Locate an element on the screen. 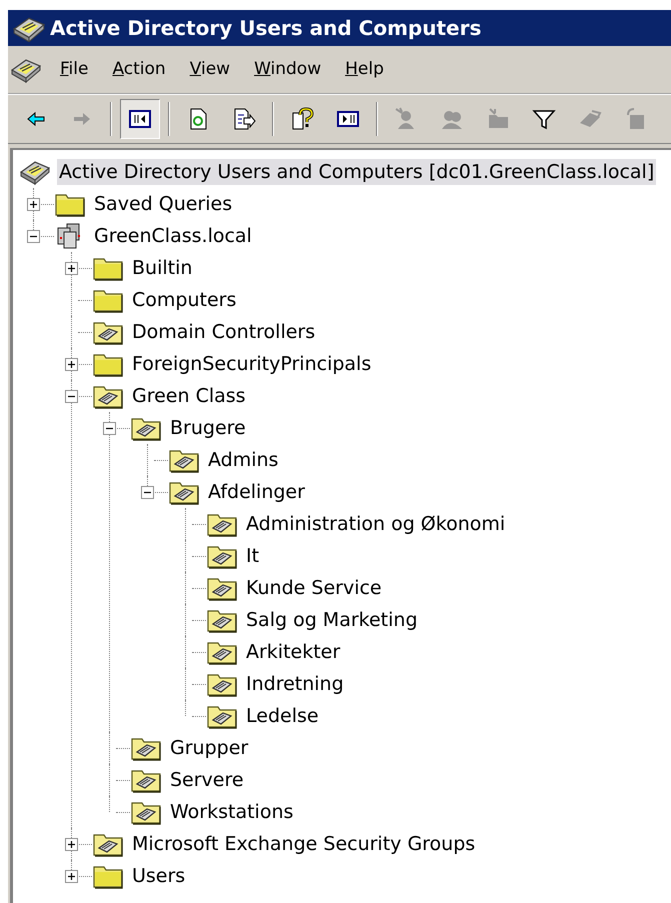  tree-item: Users is located at coordinates (159, 876).